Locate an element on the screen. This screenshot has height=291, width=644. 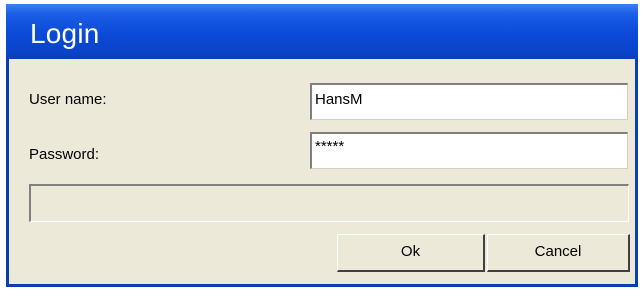
ok-button: Ok is located at coordinates (411, 253).